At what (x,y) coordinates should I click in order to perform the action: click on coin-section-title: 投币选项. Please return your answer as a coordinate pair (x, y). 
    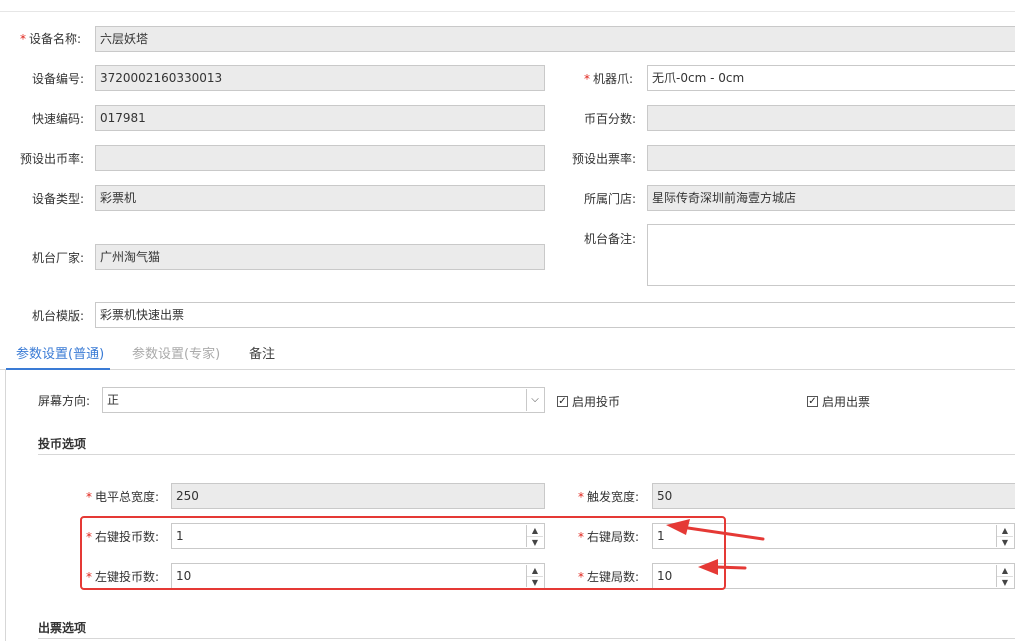
    Looking at the image, I should click on (62, 444).